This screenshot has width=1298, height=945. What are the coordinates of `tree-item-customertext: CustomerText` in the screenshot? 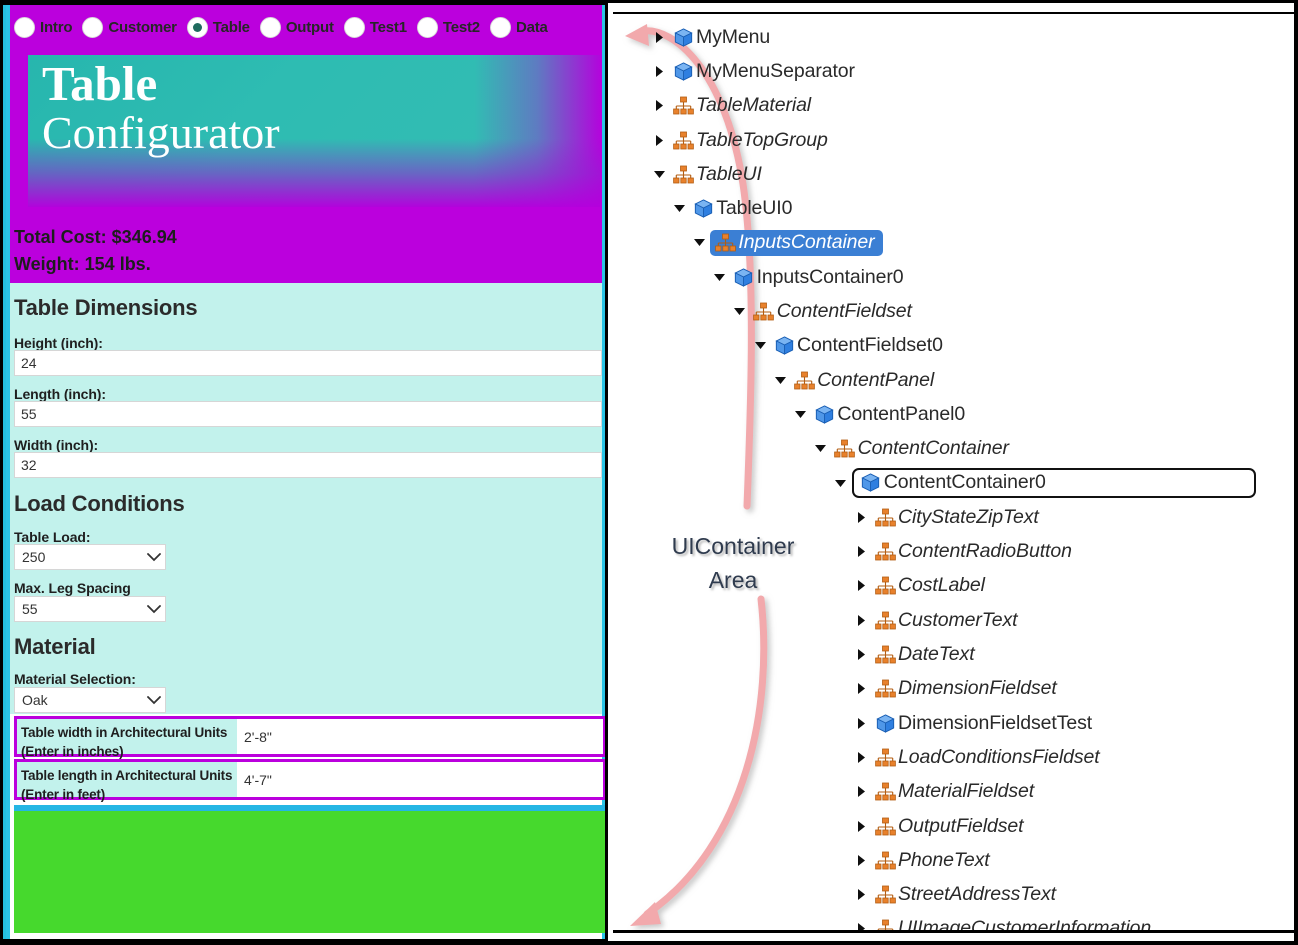 It's located at (815, 620).